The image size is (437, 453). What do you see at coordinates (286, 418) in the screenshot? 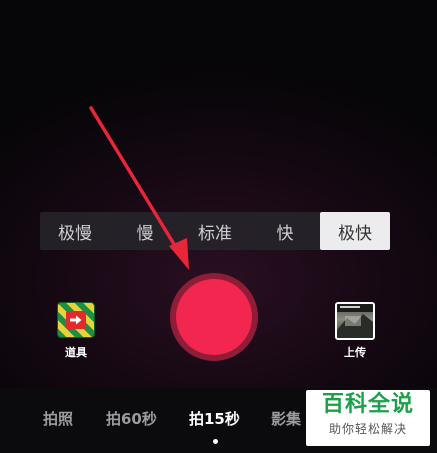
I see `mode-tab-album: 影集` at bounding box center [286, 418].